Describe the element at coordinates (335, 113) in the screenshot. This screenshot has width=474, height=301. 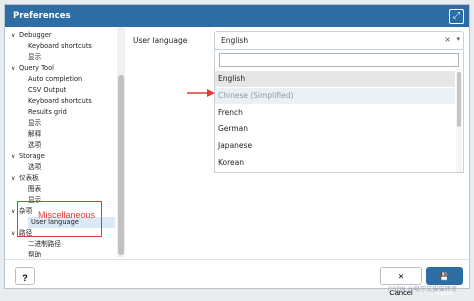
I see `language-option: French` at that location.